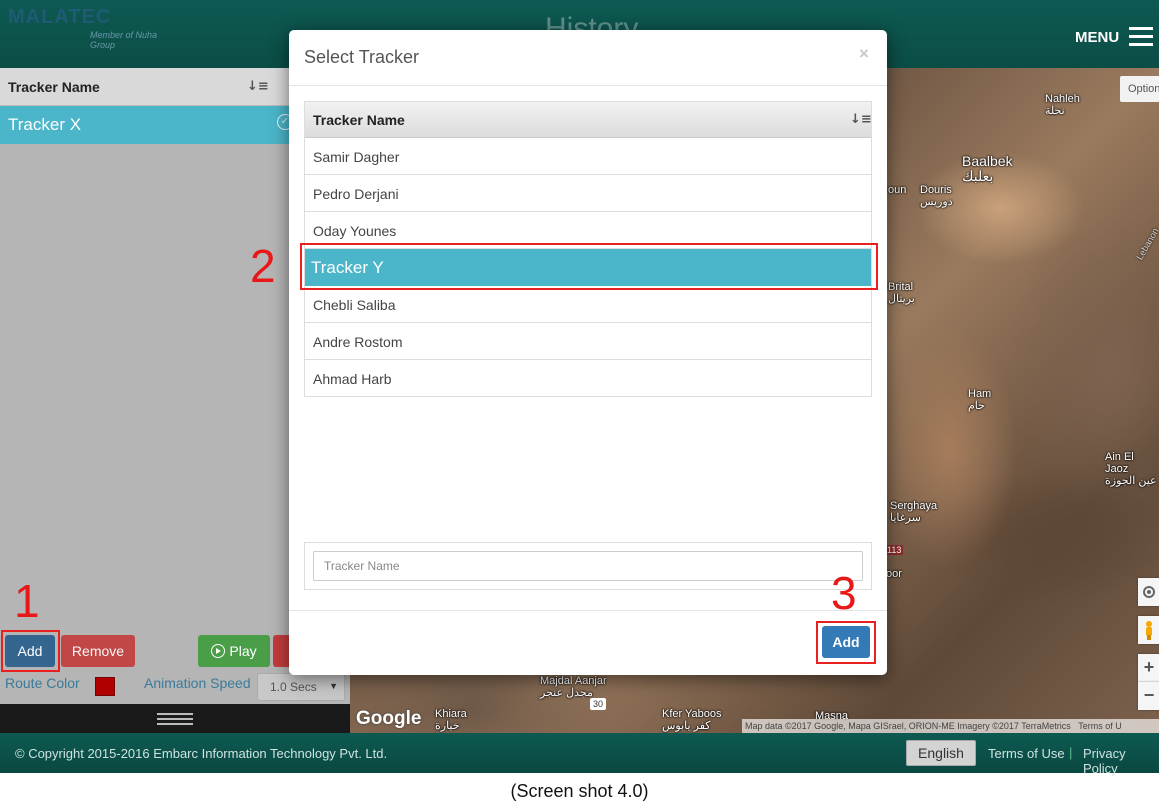  I want to click on google-logo: Google, so click(388, 719).